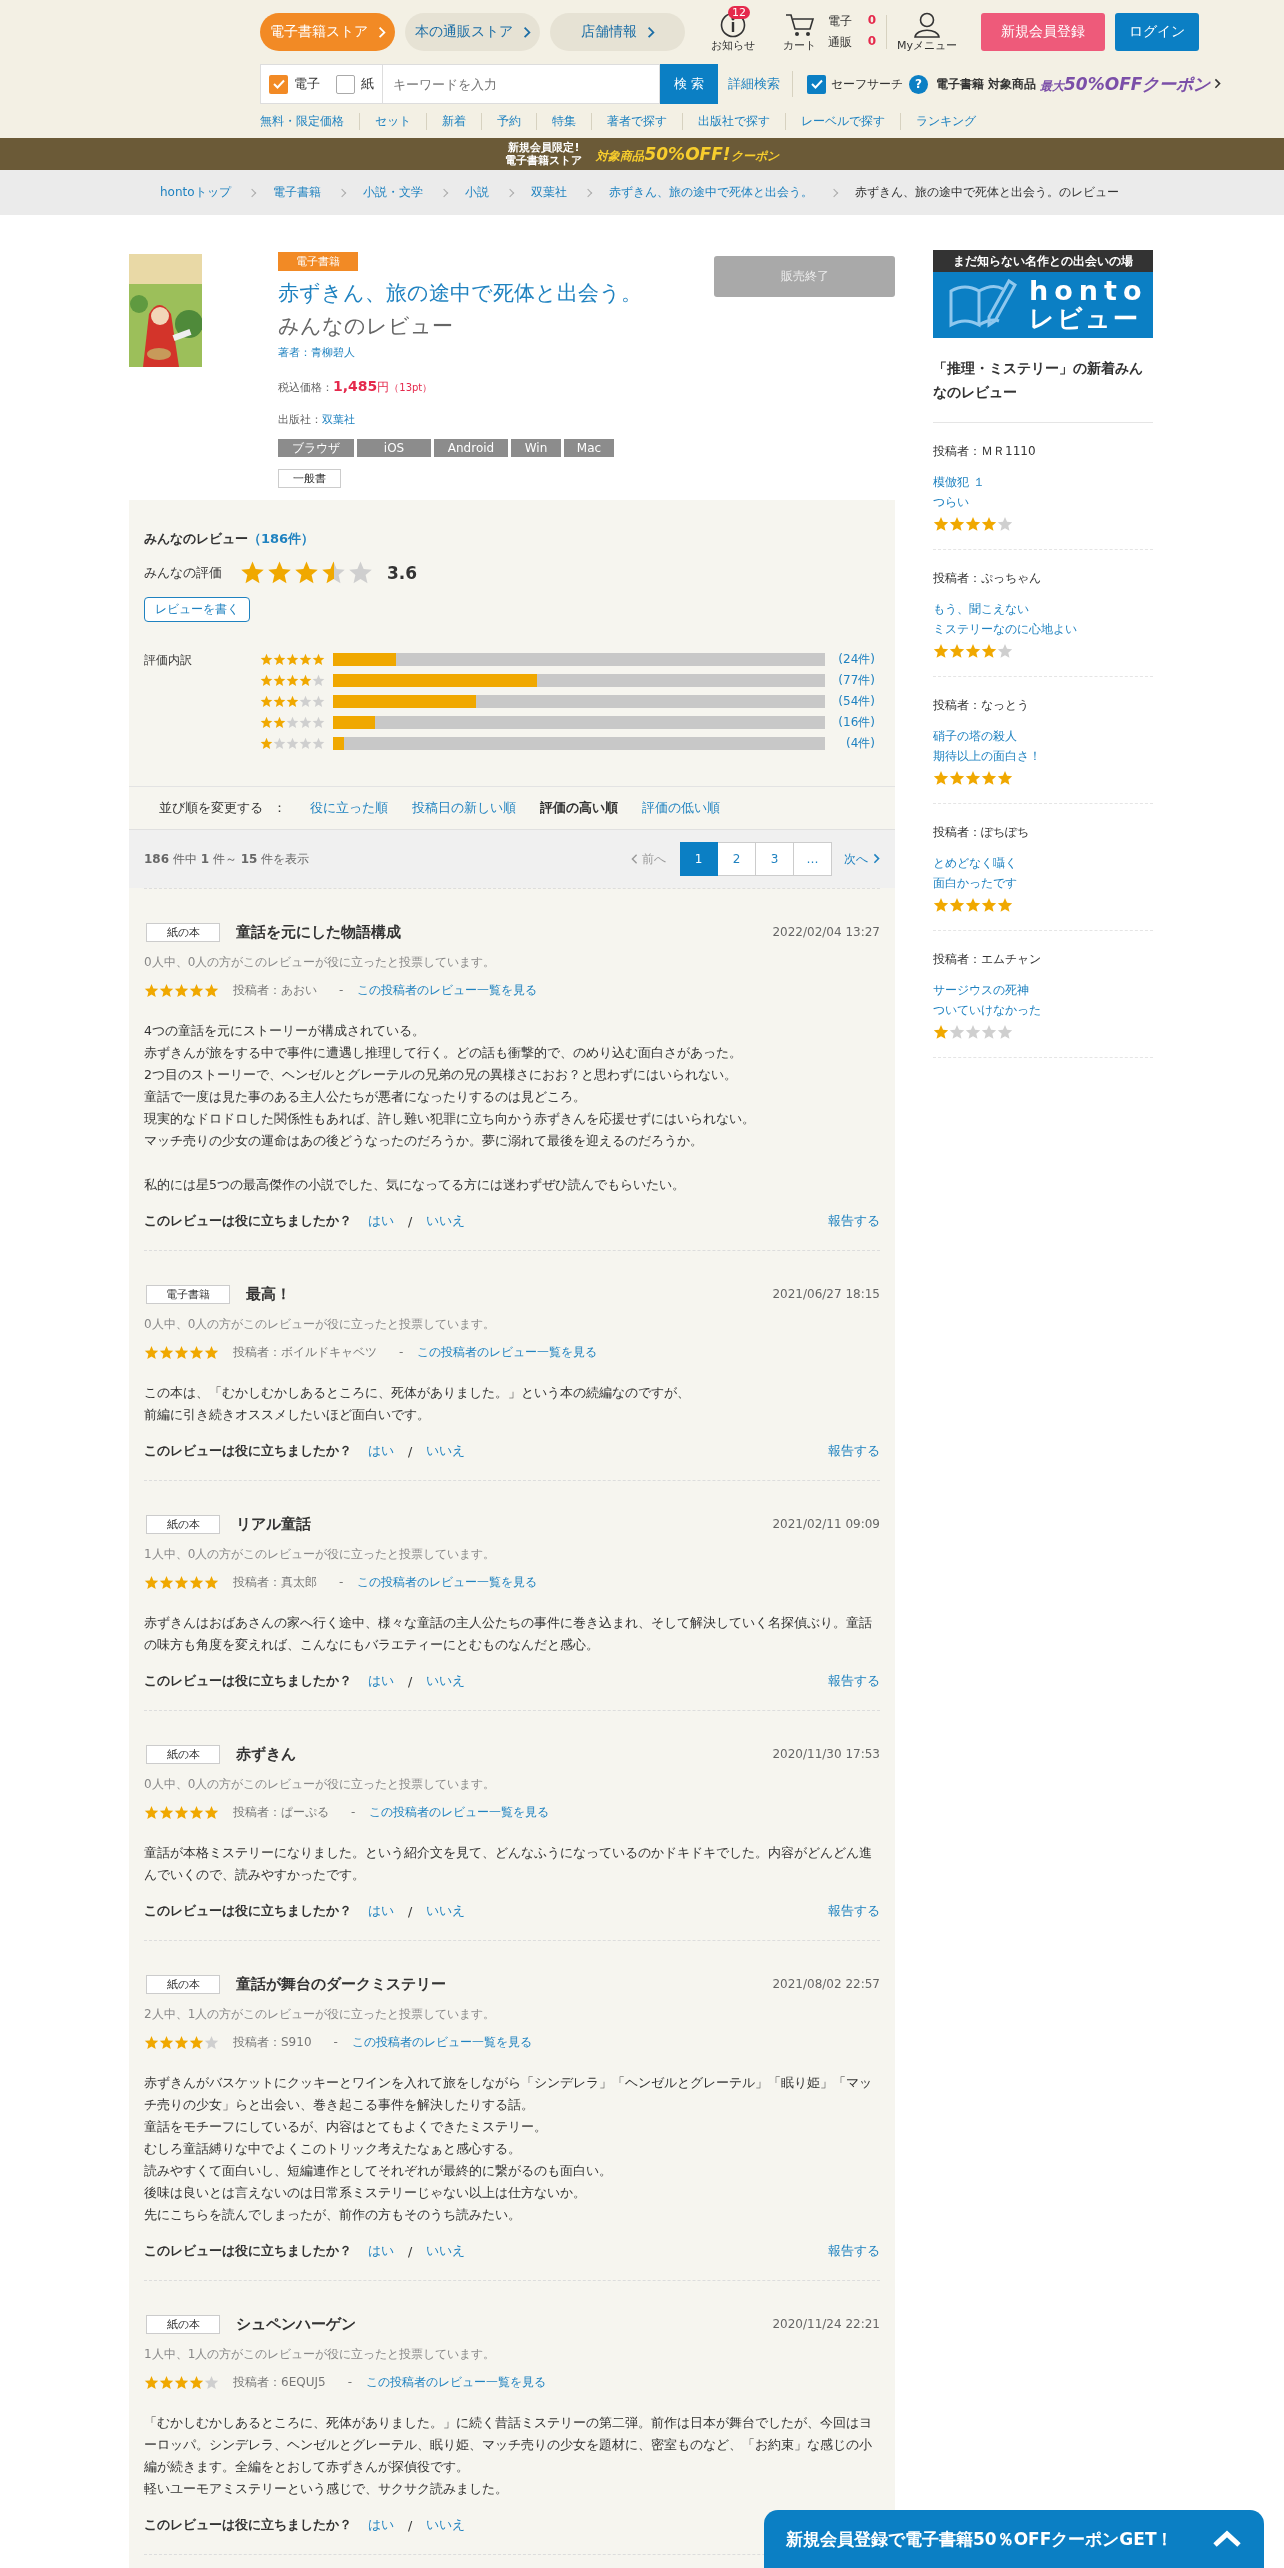 The height and width of the screenshot is (2568, 1284). What do you see at coordinates (521, 84) in the screenshot?
I see `search-field: キーワードを入力` at bounding box center [521, 84].